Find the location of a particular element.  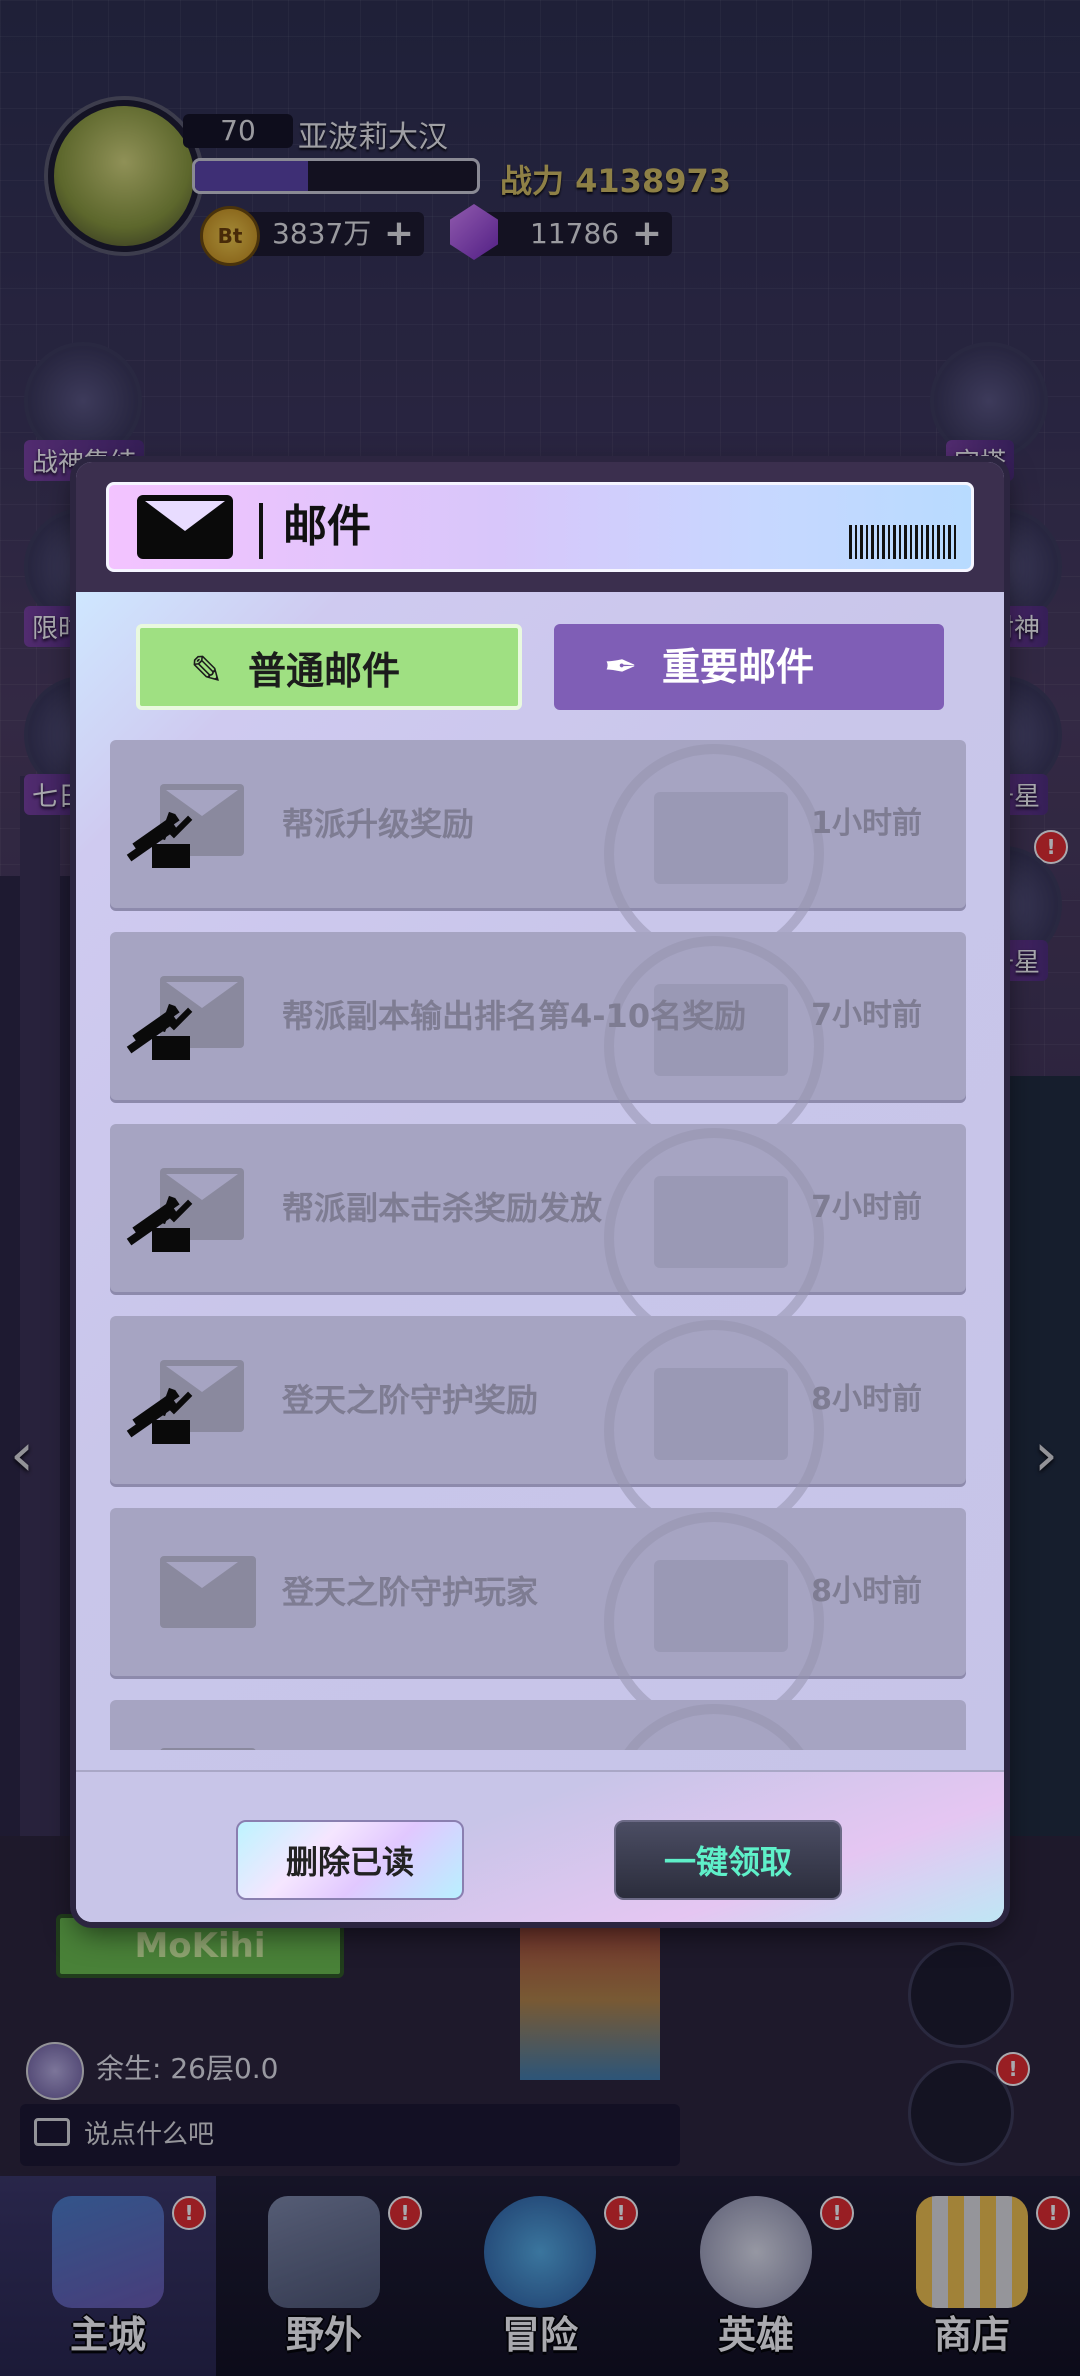

tab-normal-mail: ✎ 普通邮件 is located at coordinates (329, 667).